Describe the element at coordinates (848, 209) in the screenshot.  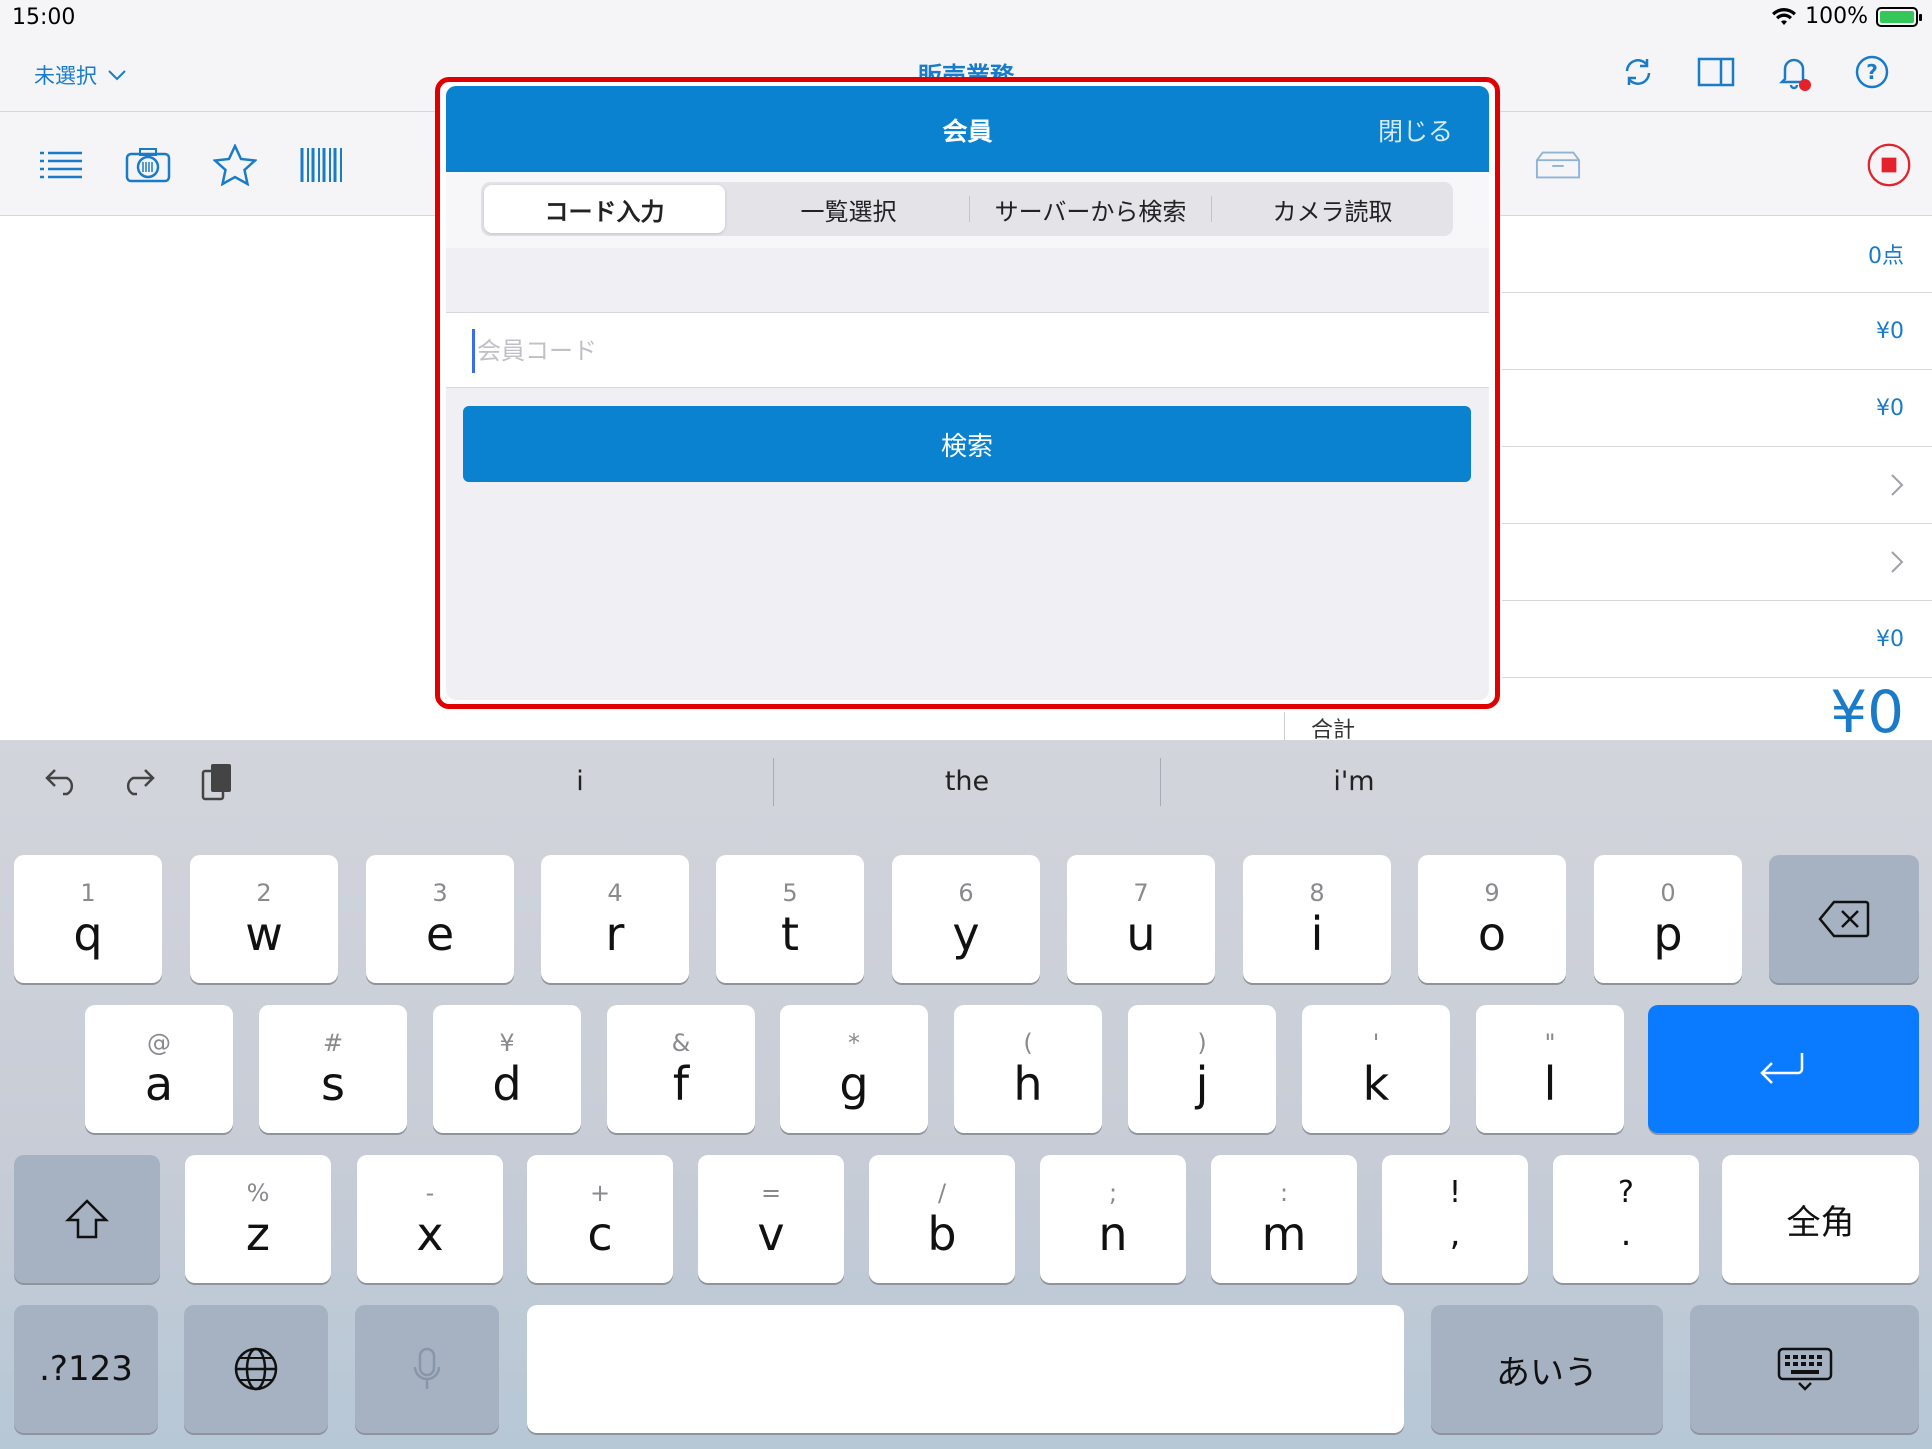
I see `tab-list-select: 一覧選択` at that location.